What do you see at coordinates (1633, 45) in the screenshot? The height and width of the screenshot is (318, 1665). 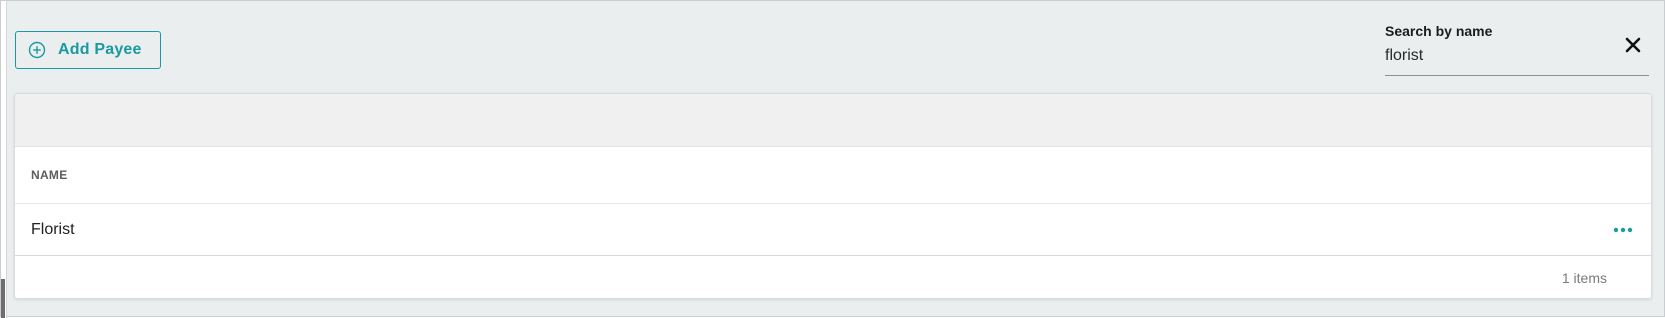 I see `close-icon` at bounding box center [1633, 45].